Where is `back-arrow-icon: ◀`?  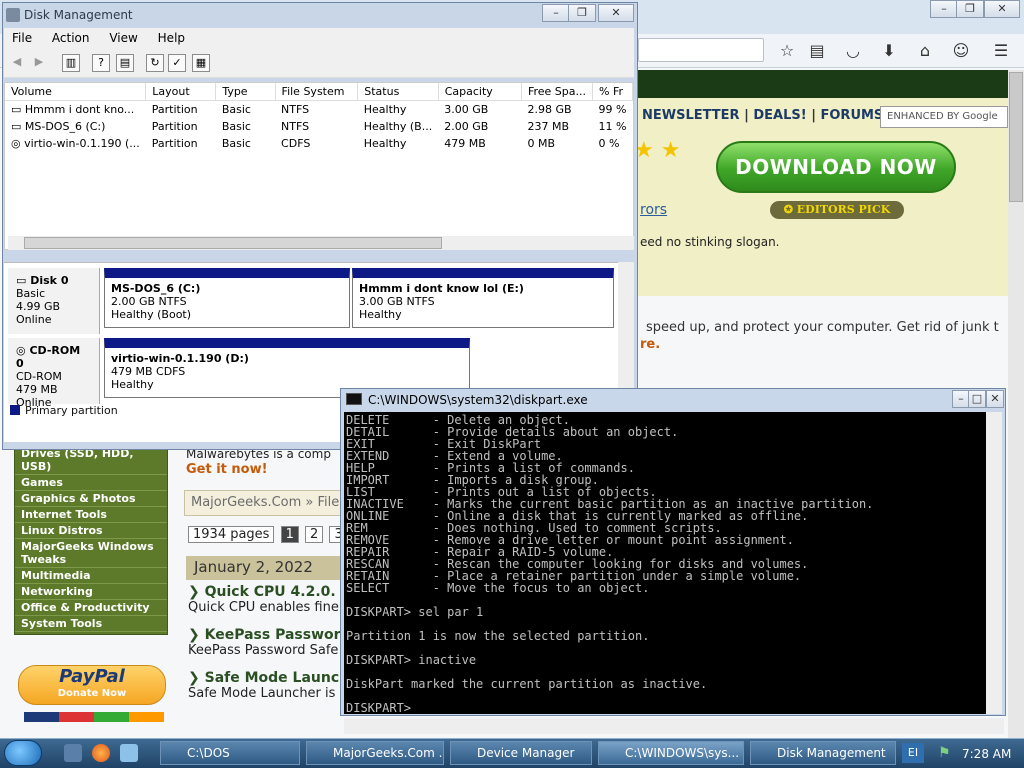 back-arrow-icon: ◀ is located at coordinates (17, 63).